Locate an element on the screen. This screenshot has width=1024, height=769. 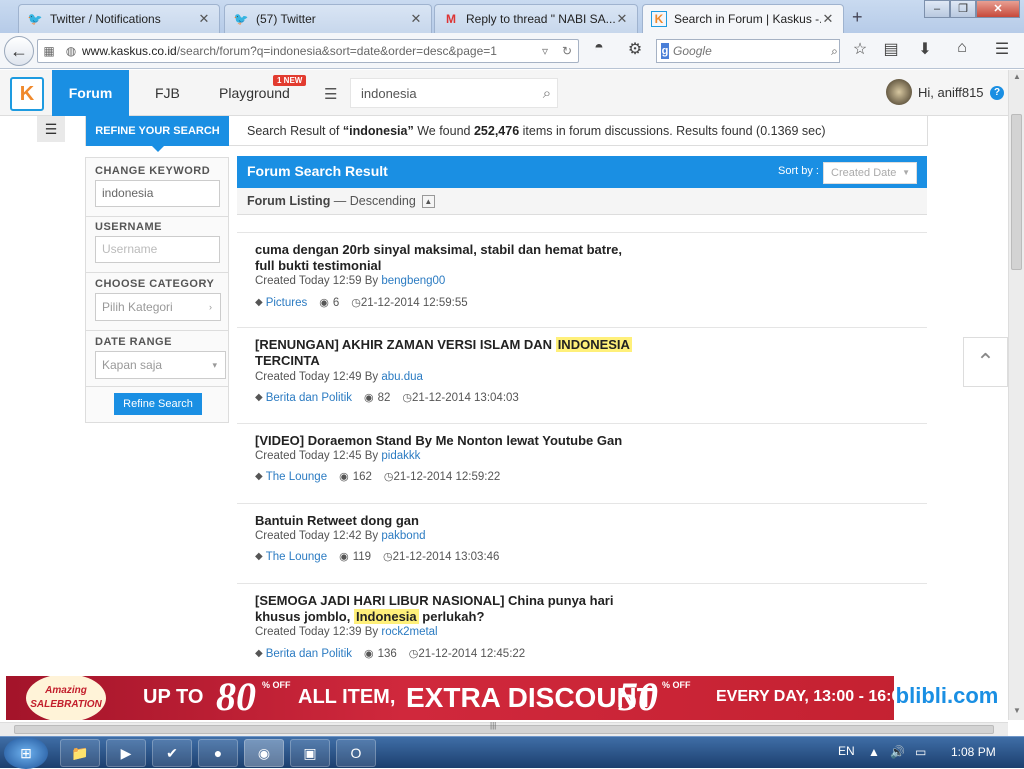
norton-icon: ✔ is located at coordinates (172, 753).